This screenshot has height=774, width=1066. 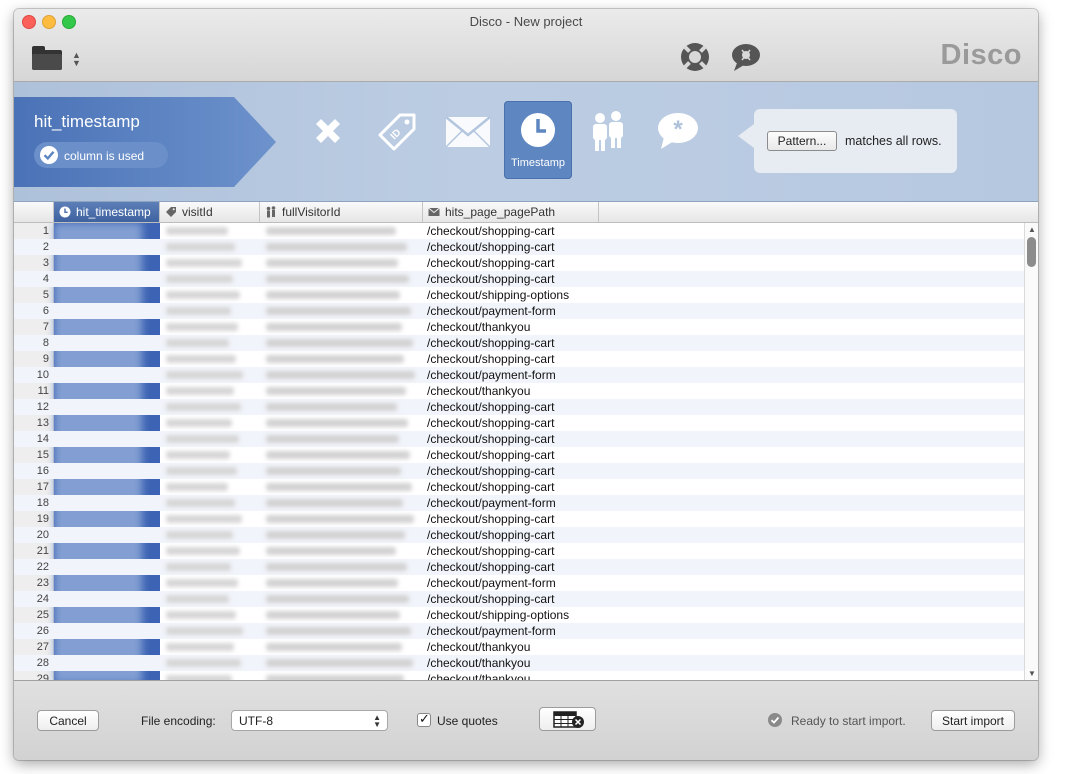 What do you see at coordinates (519, 391) in the screenshot?
I see `table-row: 11/checkout/thankyou` at bounding box center [519, 391].